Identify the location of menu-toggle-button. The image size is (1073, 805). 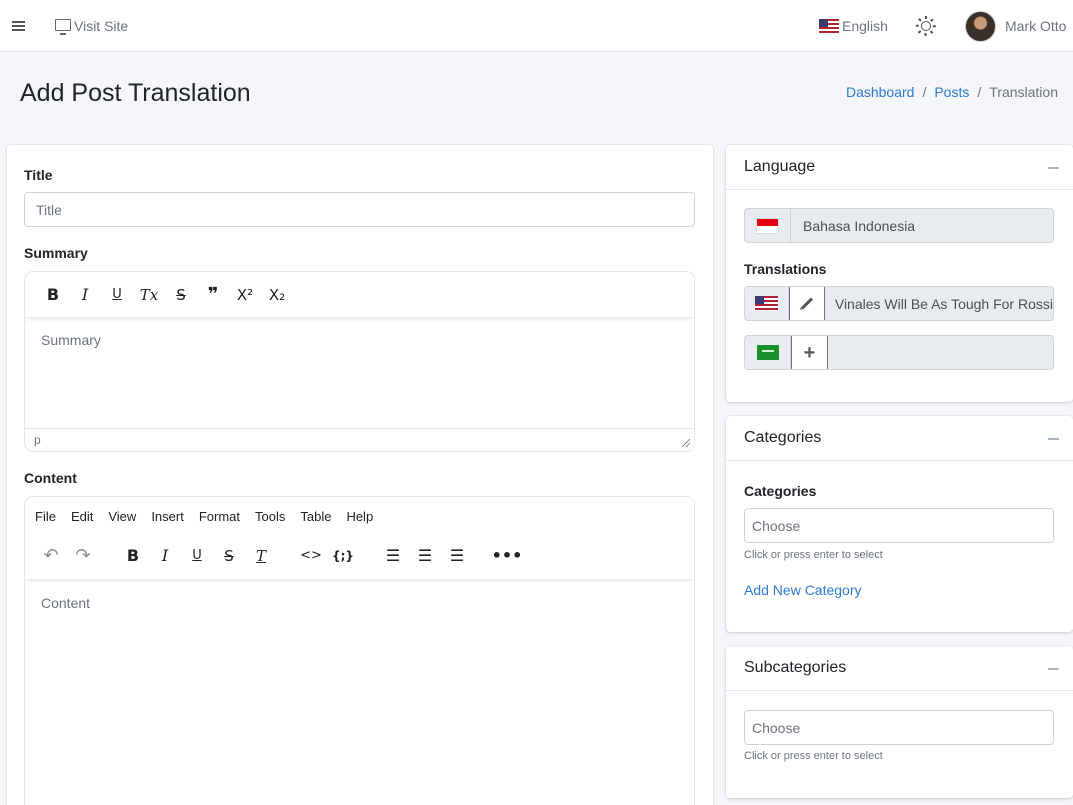
(18, 26).